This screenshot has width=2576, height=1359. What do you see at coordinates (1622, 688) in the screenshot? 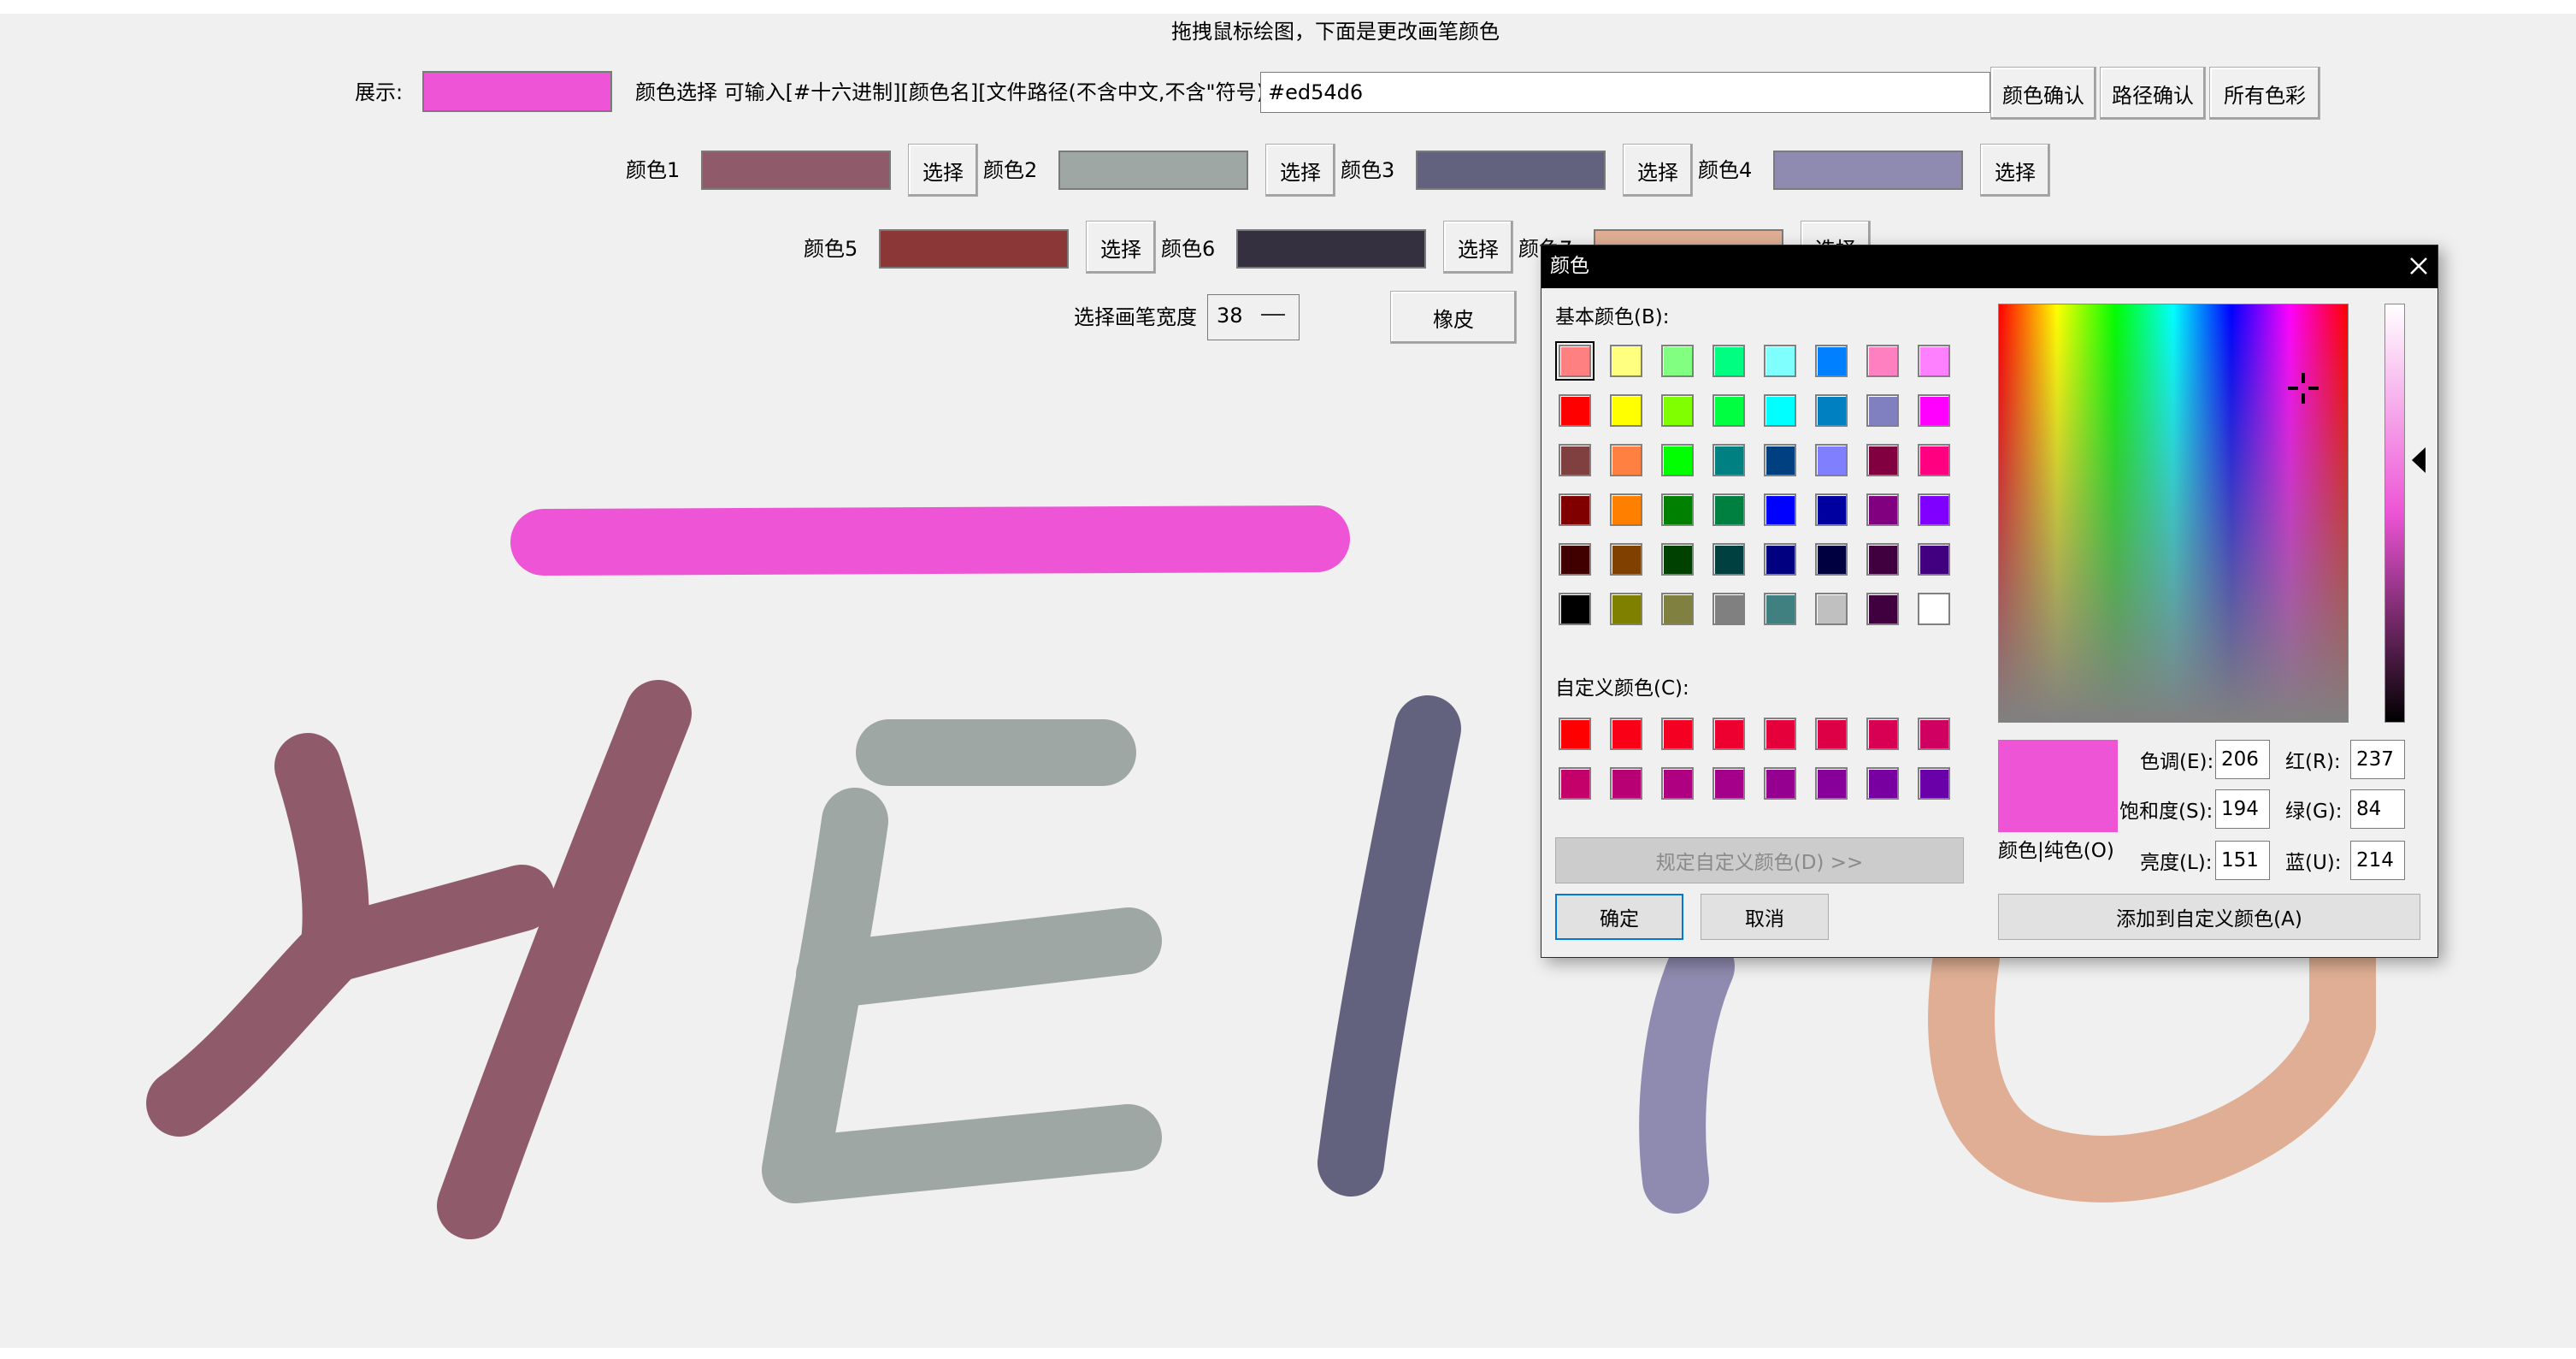
I see `custom-colors-label: 自定义颜色(C):` at bounding box center [1622, 688].